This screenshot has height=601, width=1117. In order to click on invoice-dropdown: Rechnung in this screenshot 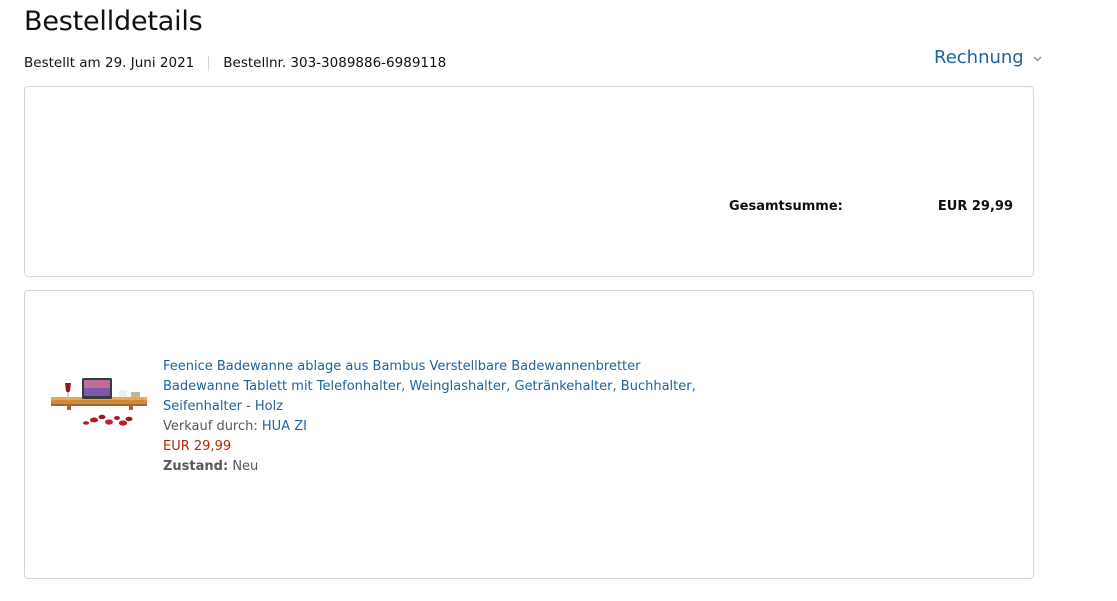, I will do `click(988, 57)`.